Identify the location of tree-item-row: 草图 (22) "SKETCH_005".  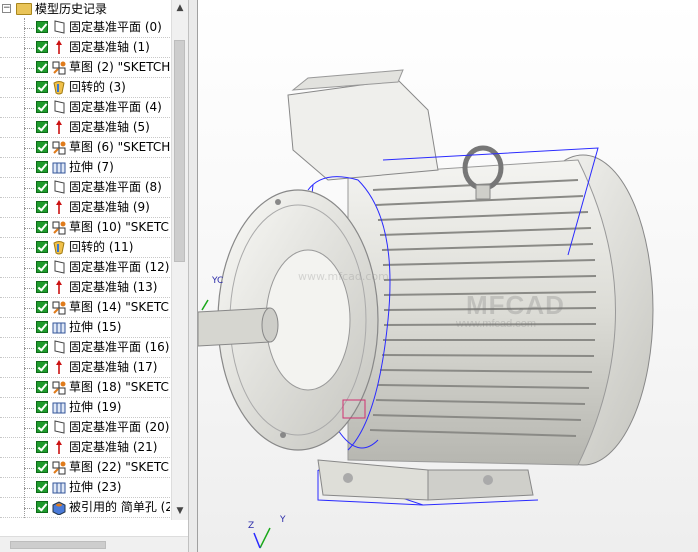
(85, 468).